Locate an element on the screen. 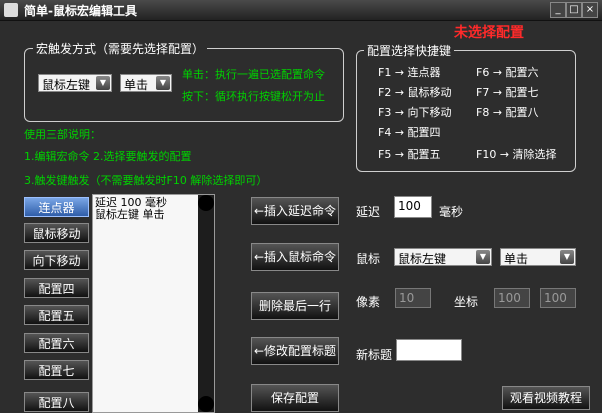  video-tutorial-button: 观看视频教程 is located at coordinates (546, 398).